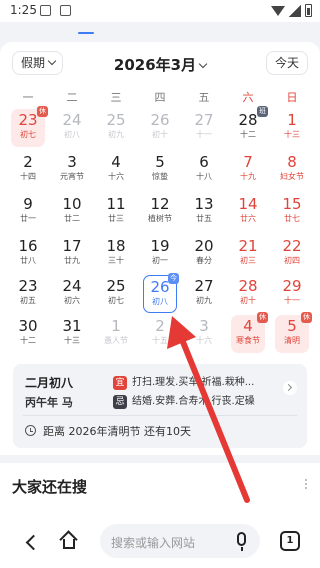 The width and height of the screenshot is (320, 568). Describe the element at coordinates (292, 340) in the screenshot. I see `lunar-label: 清明` at that location.